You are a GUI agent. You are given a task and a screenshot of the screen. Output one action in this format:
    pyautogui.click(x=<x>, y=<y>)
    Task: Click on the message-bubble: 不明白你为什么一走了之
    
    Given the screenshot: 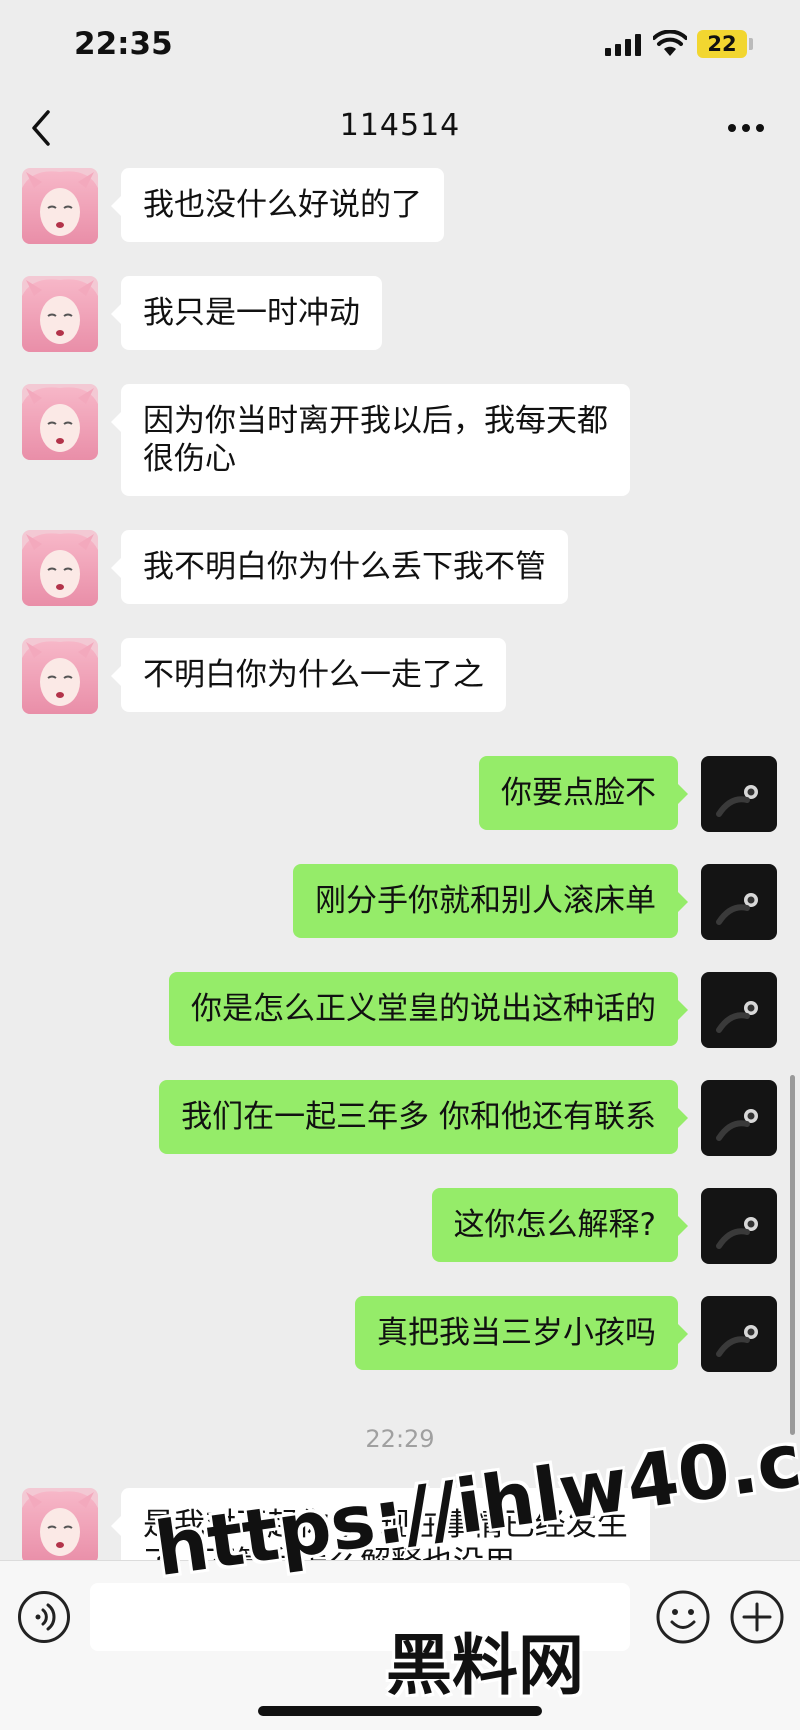 What is the action you would take?
    pyautogui.click(x=308, y=675)
    